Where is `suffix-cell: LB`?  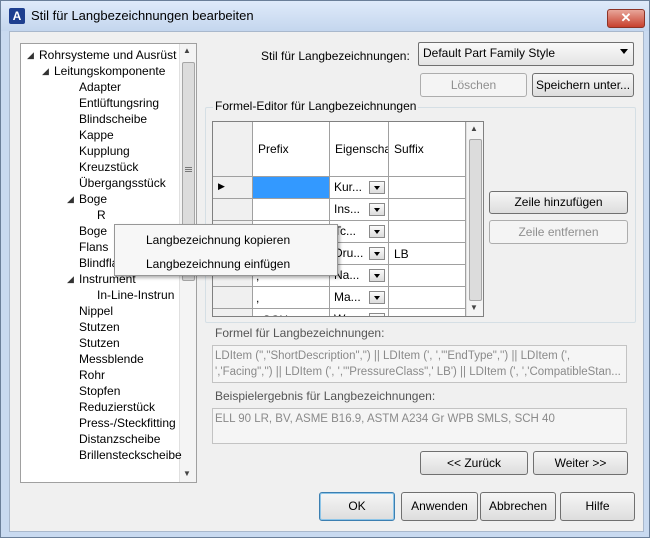
suffix-cell: LB is located at coordinates (427, 254).